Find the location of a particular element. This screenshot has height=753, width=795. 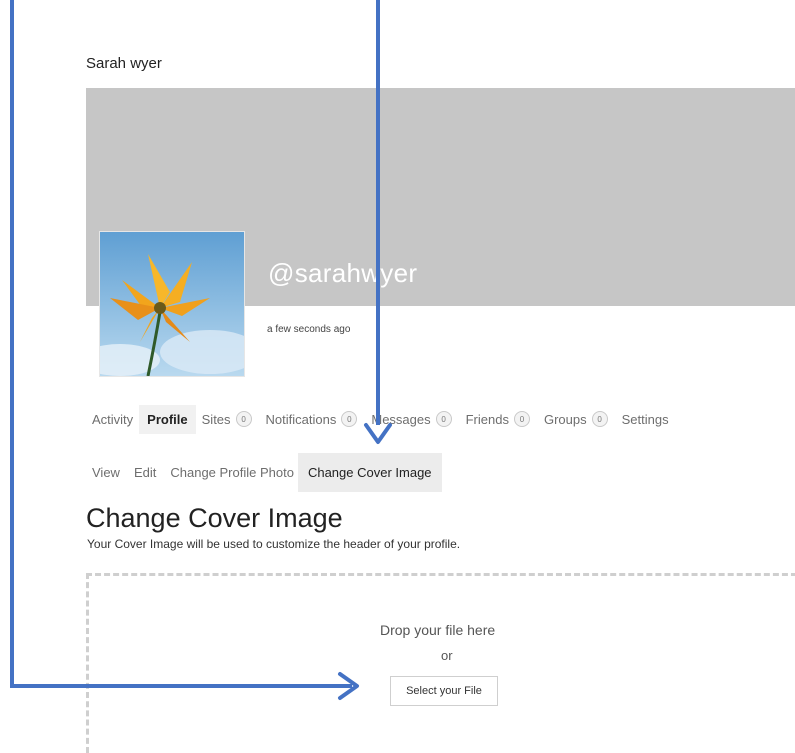

nav-label: Notifications is located at coordinates (301, 419).